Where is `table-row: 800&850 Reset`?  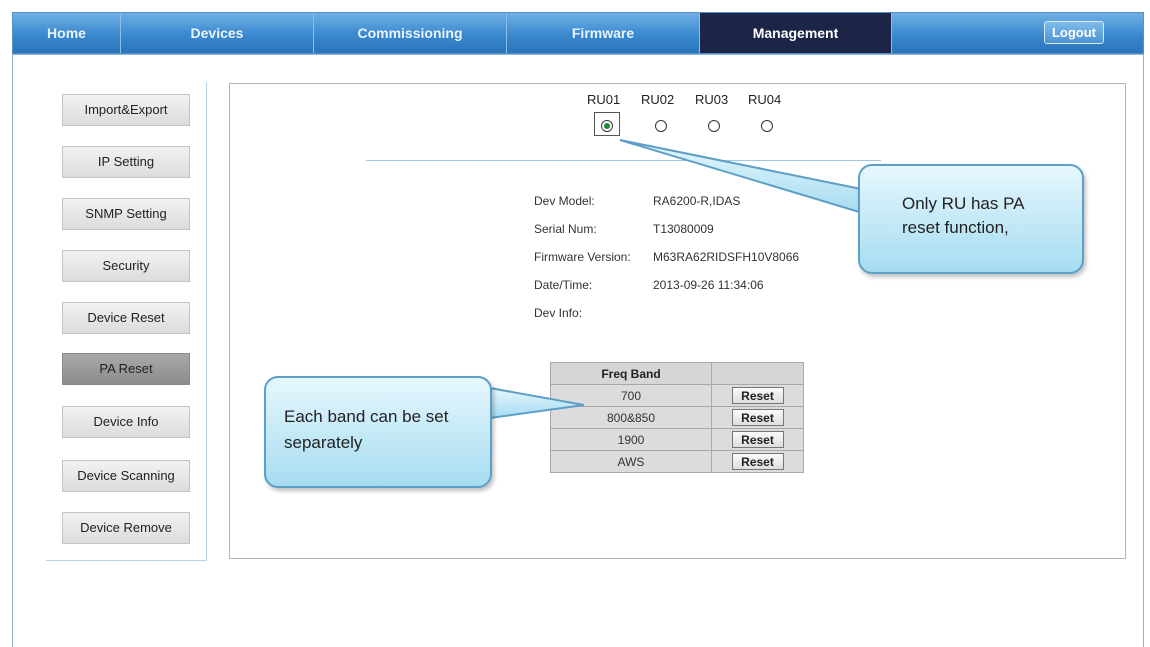 table-row: 800&850 Reset is located at coordinates (677, 417).